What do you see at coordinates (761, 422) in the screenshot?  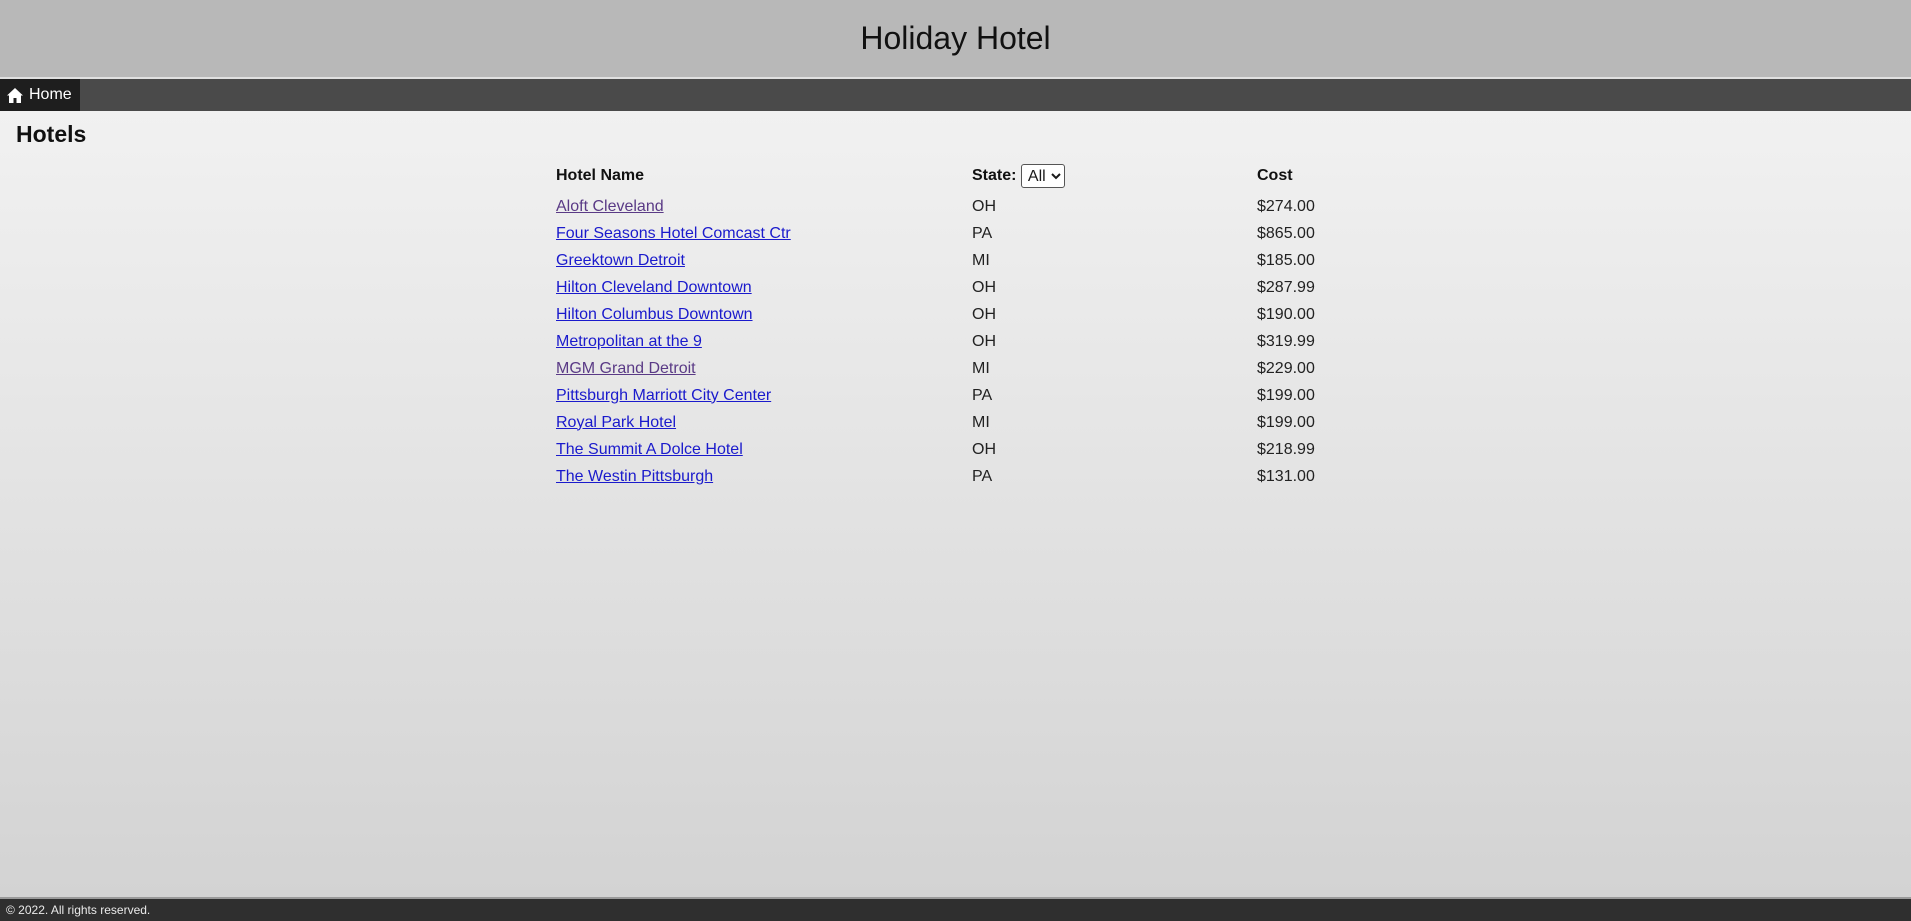 I see `hotel-name-cell: Royal Park Hotel` at bounding box center [761, 422].